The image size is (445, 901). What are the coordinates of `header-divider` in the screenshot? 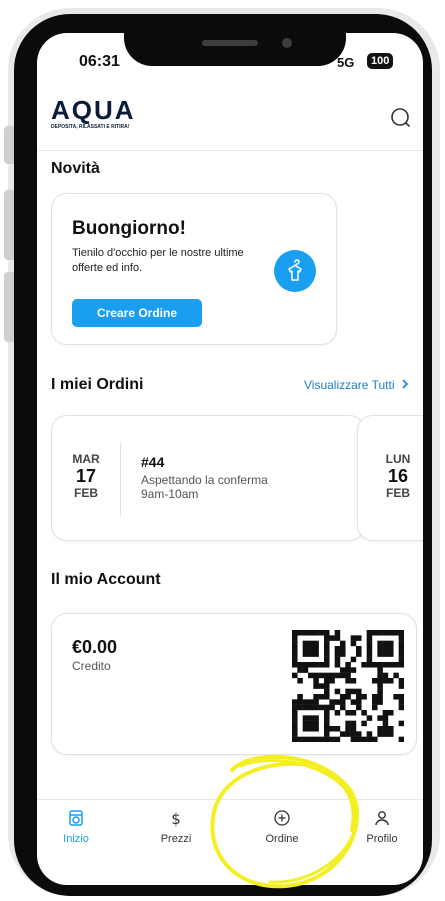 It's located at (230, 150).